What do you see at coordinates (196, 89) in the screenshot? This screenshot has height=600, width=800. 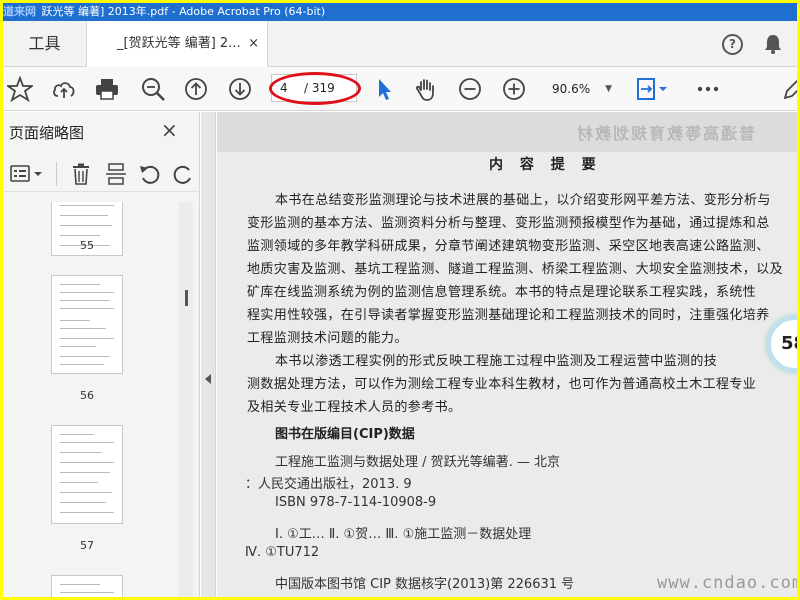 I see `previous-page-icon` at bounding box center [196, 89].